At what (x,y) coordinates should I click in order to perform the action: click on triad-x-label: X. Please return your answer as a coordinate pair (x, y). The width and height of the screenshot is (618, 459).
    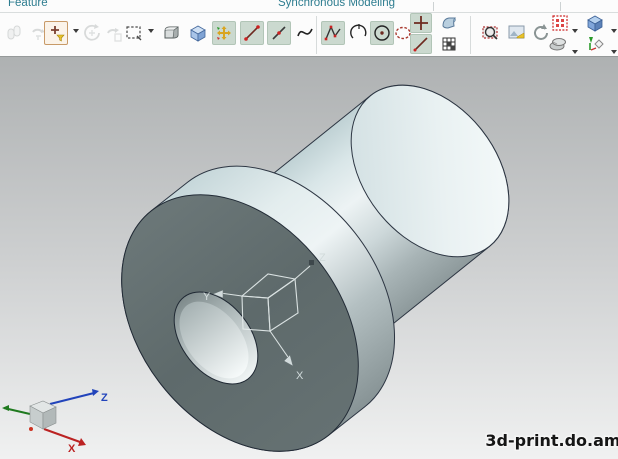
    Looking at the image, I should click on (72, 449).